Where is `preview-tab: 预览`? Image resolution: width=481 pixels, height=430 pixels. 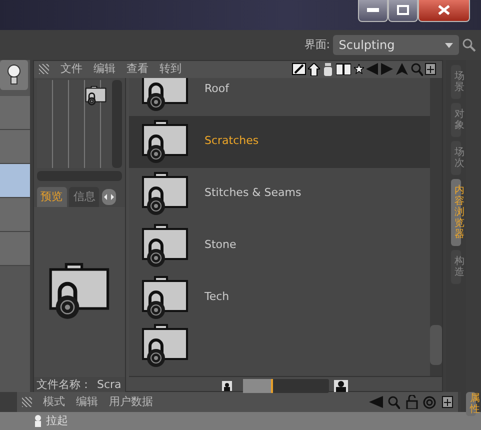
preview-tab: 预览 is located at coordinates (51, 196).